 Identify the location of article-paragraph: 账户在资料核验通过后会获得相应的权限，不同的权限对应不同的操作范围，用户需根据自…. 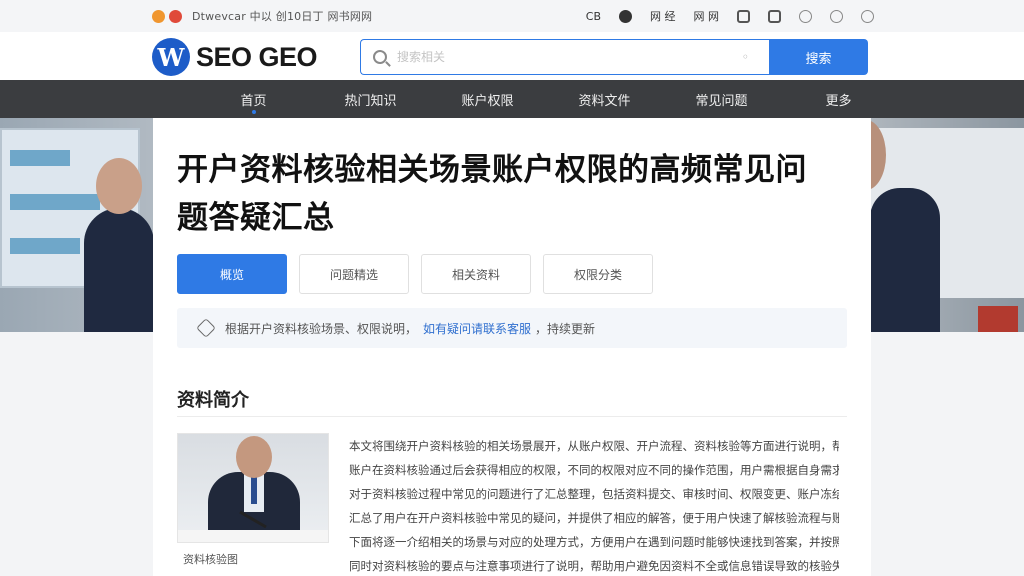
(594, 470).